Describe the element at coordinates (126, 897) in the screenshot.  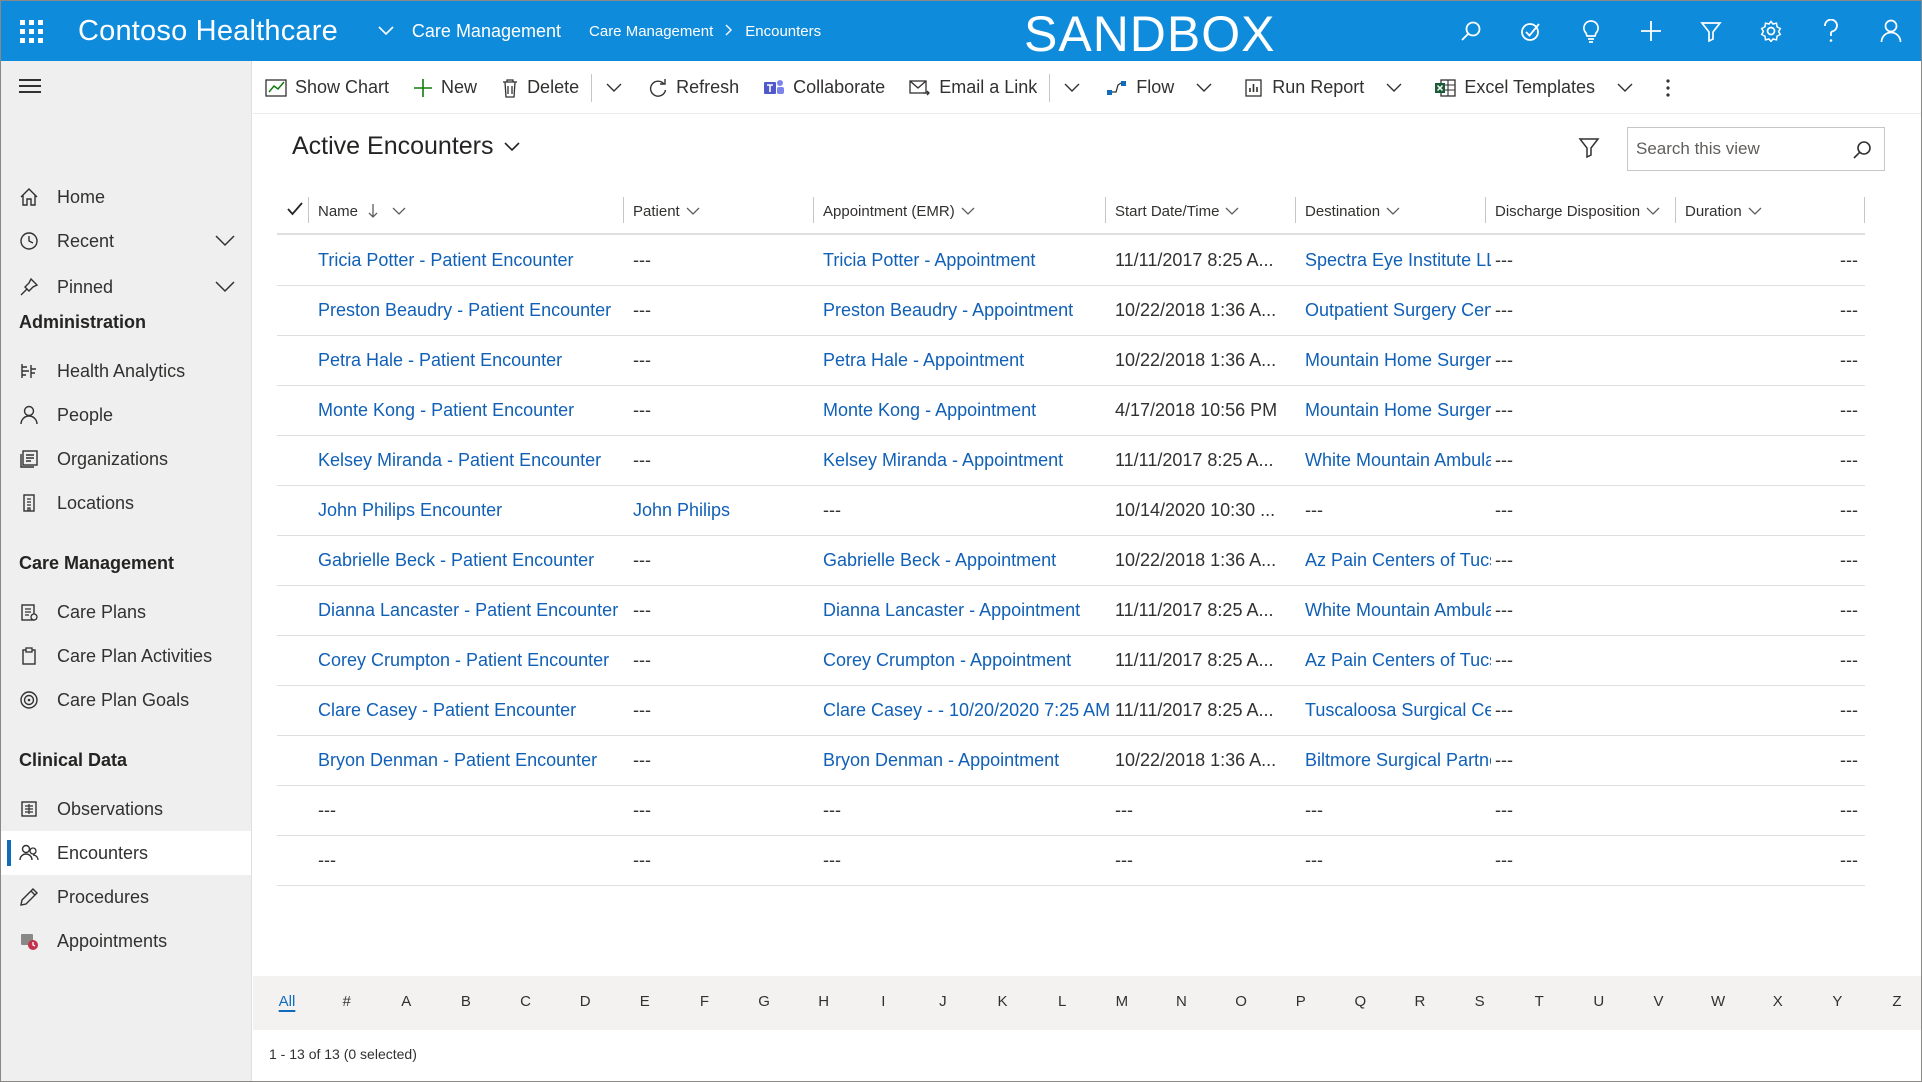
I see `sidebar-item-procedures: Procedures` at that location.